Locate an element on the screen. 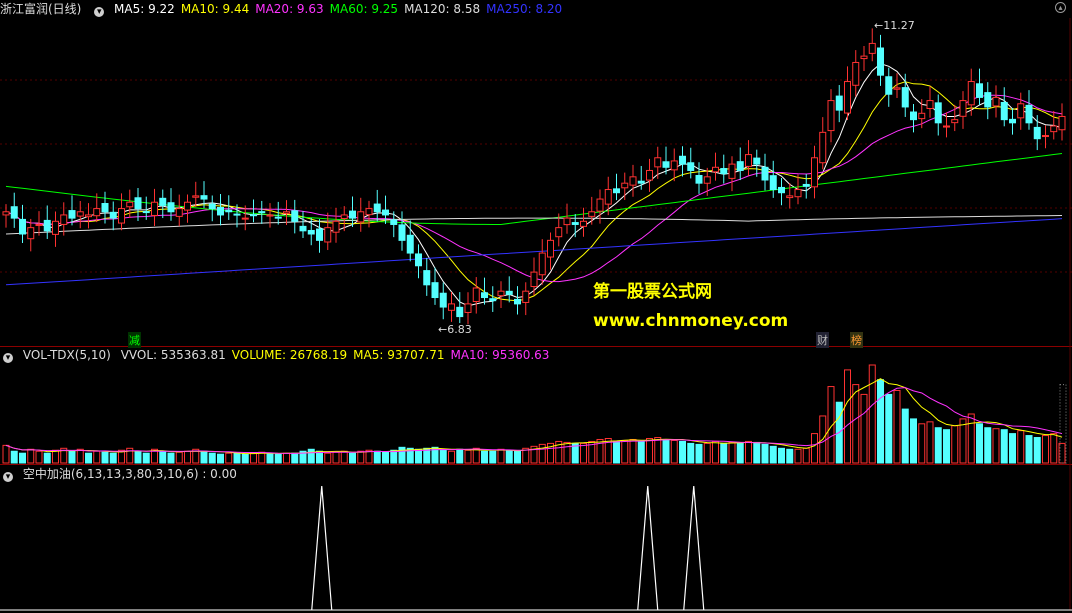  window-icon: ▴ is located at coordinates (1060, 7).